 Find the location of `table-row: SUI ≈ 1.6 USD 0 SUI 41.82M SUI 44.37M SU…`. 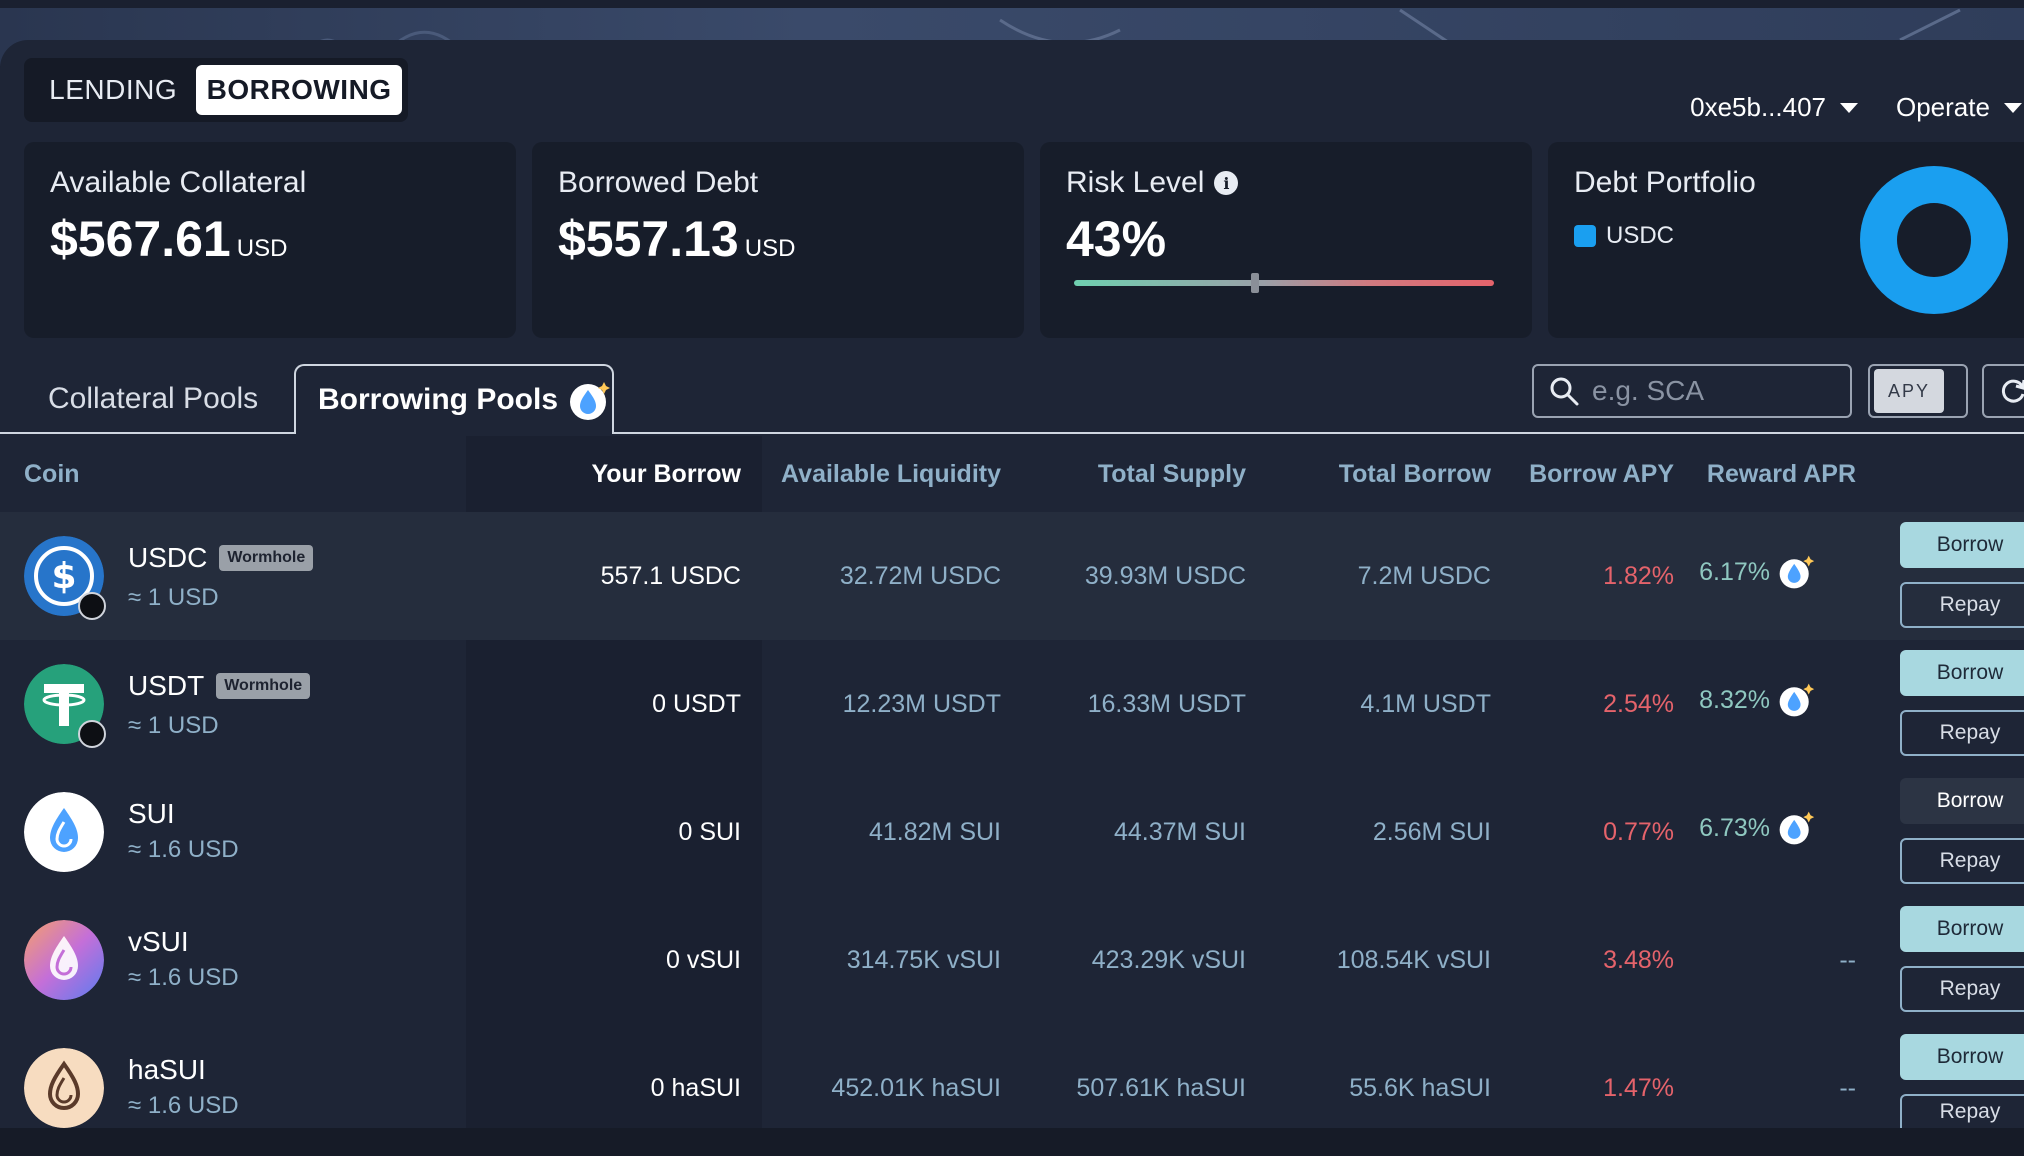

table-row: SUI ≈ 1.6 USD 0 SUI 41.82M SUI 44.37M SU… is located at coordinates (1012, 832).